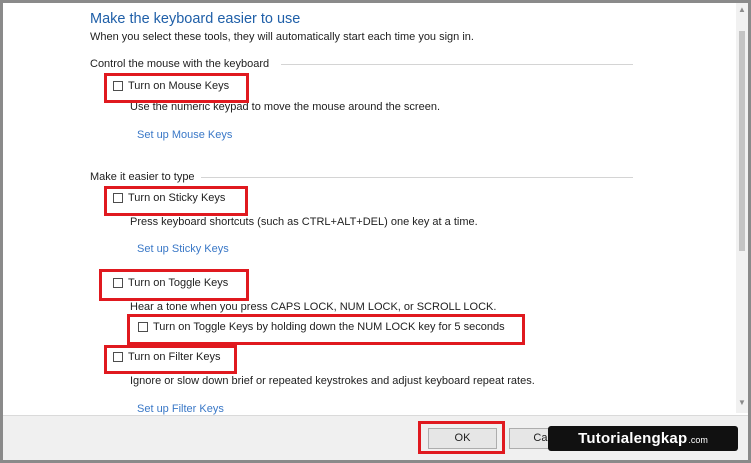 This screenshot has width=751, height=463. What do you see at coordinates (698, 440) in the screenshot?
I see `watermark-suffix: .com` at bounding box center [698, 440].